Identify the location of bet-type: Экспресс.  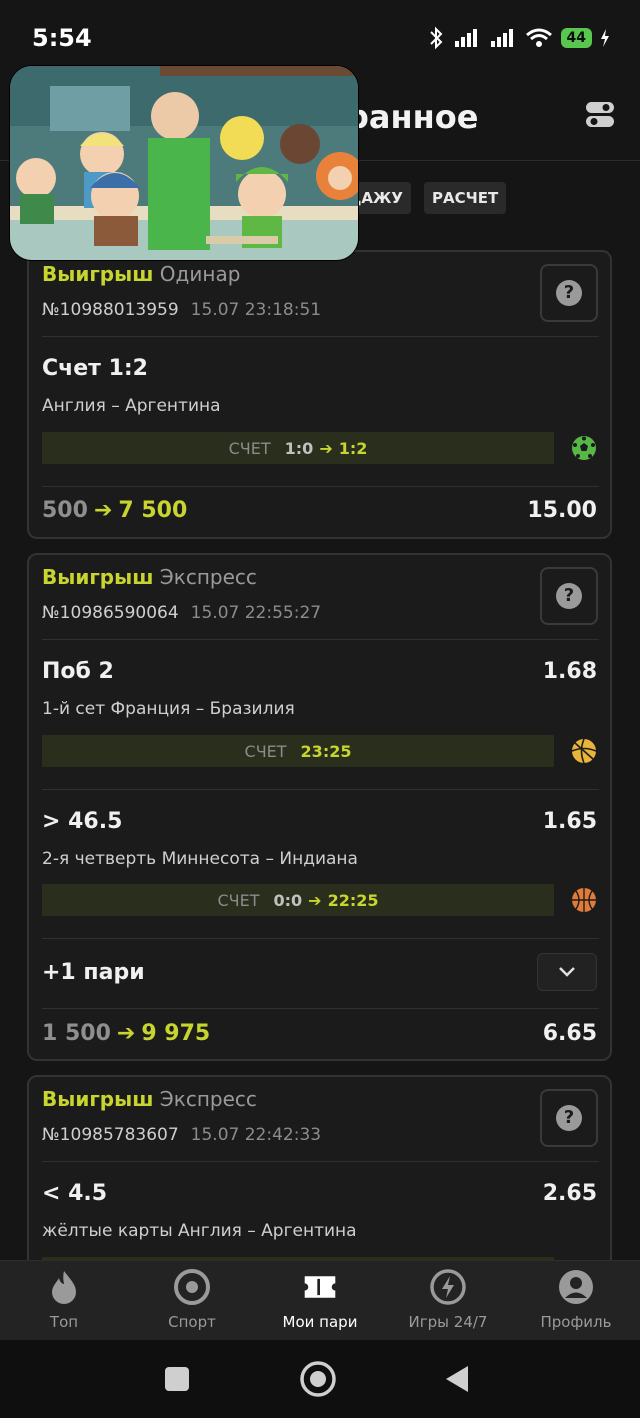
(208, 577).